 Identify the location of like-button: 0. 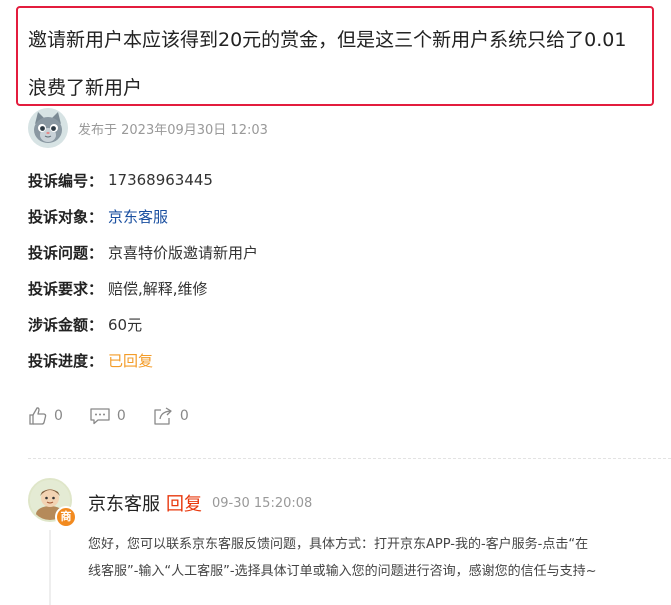
(45, 416).